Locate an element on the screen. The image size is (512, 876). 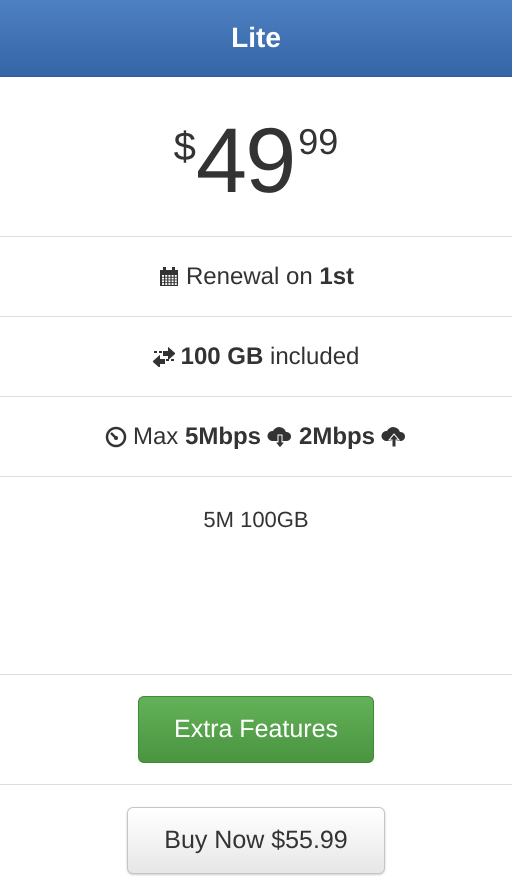
currency-symbol: $ is located at coordinates (185, 147).